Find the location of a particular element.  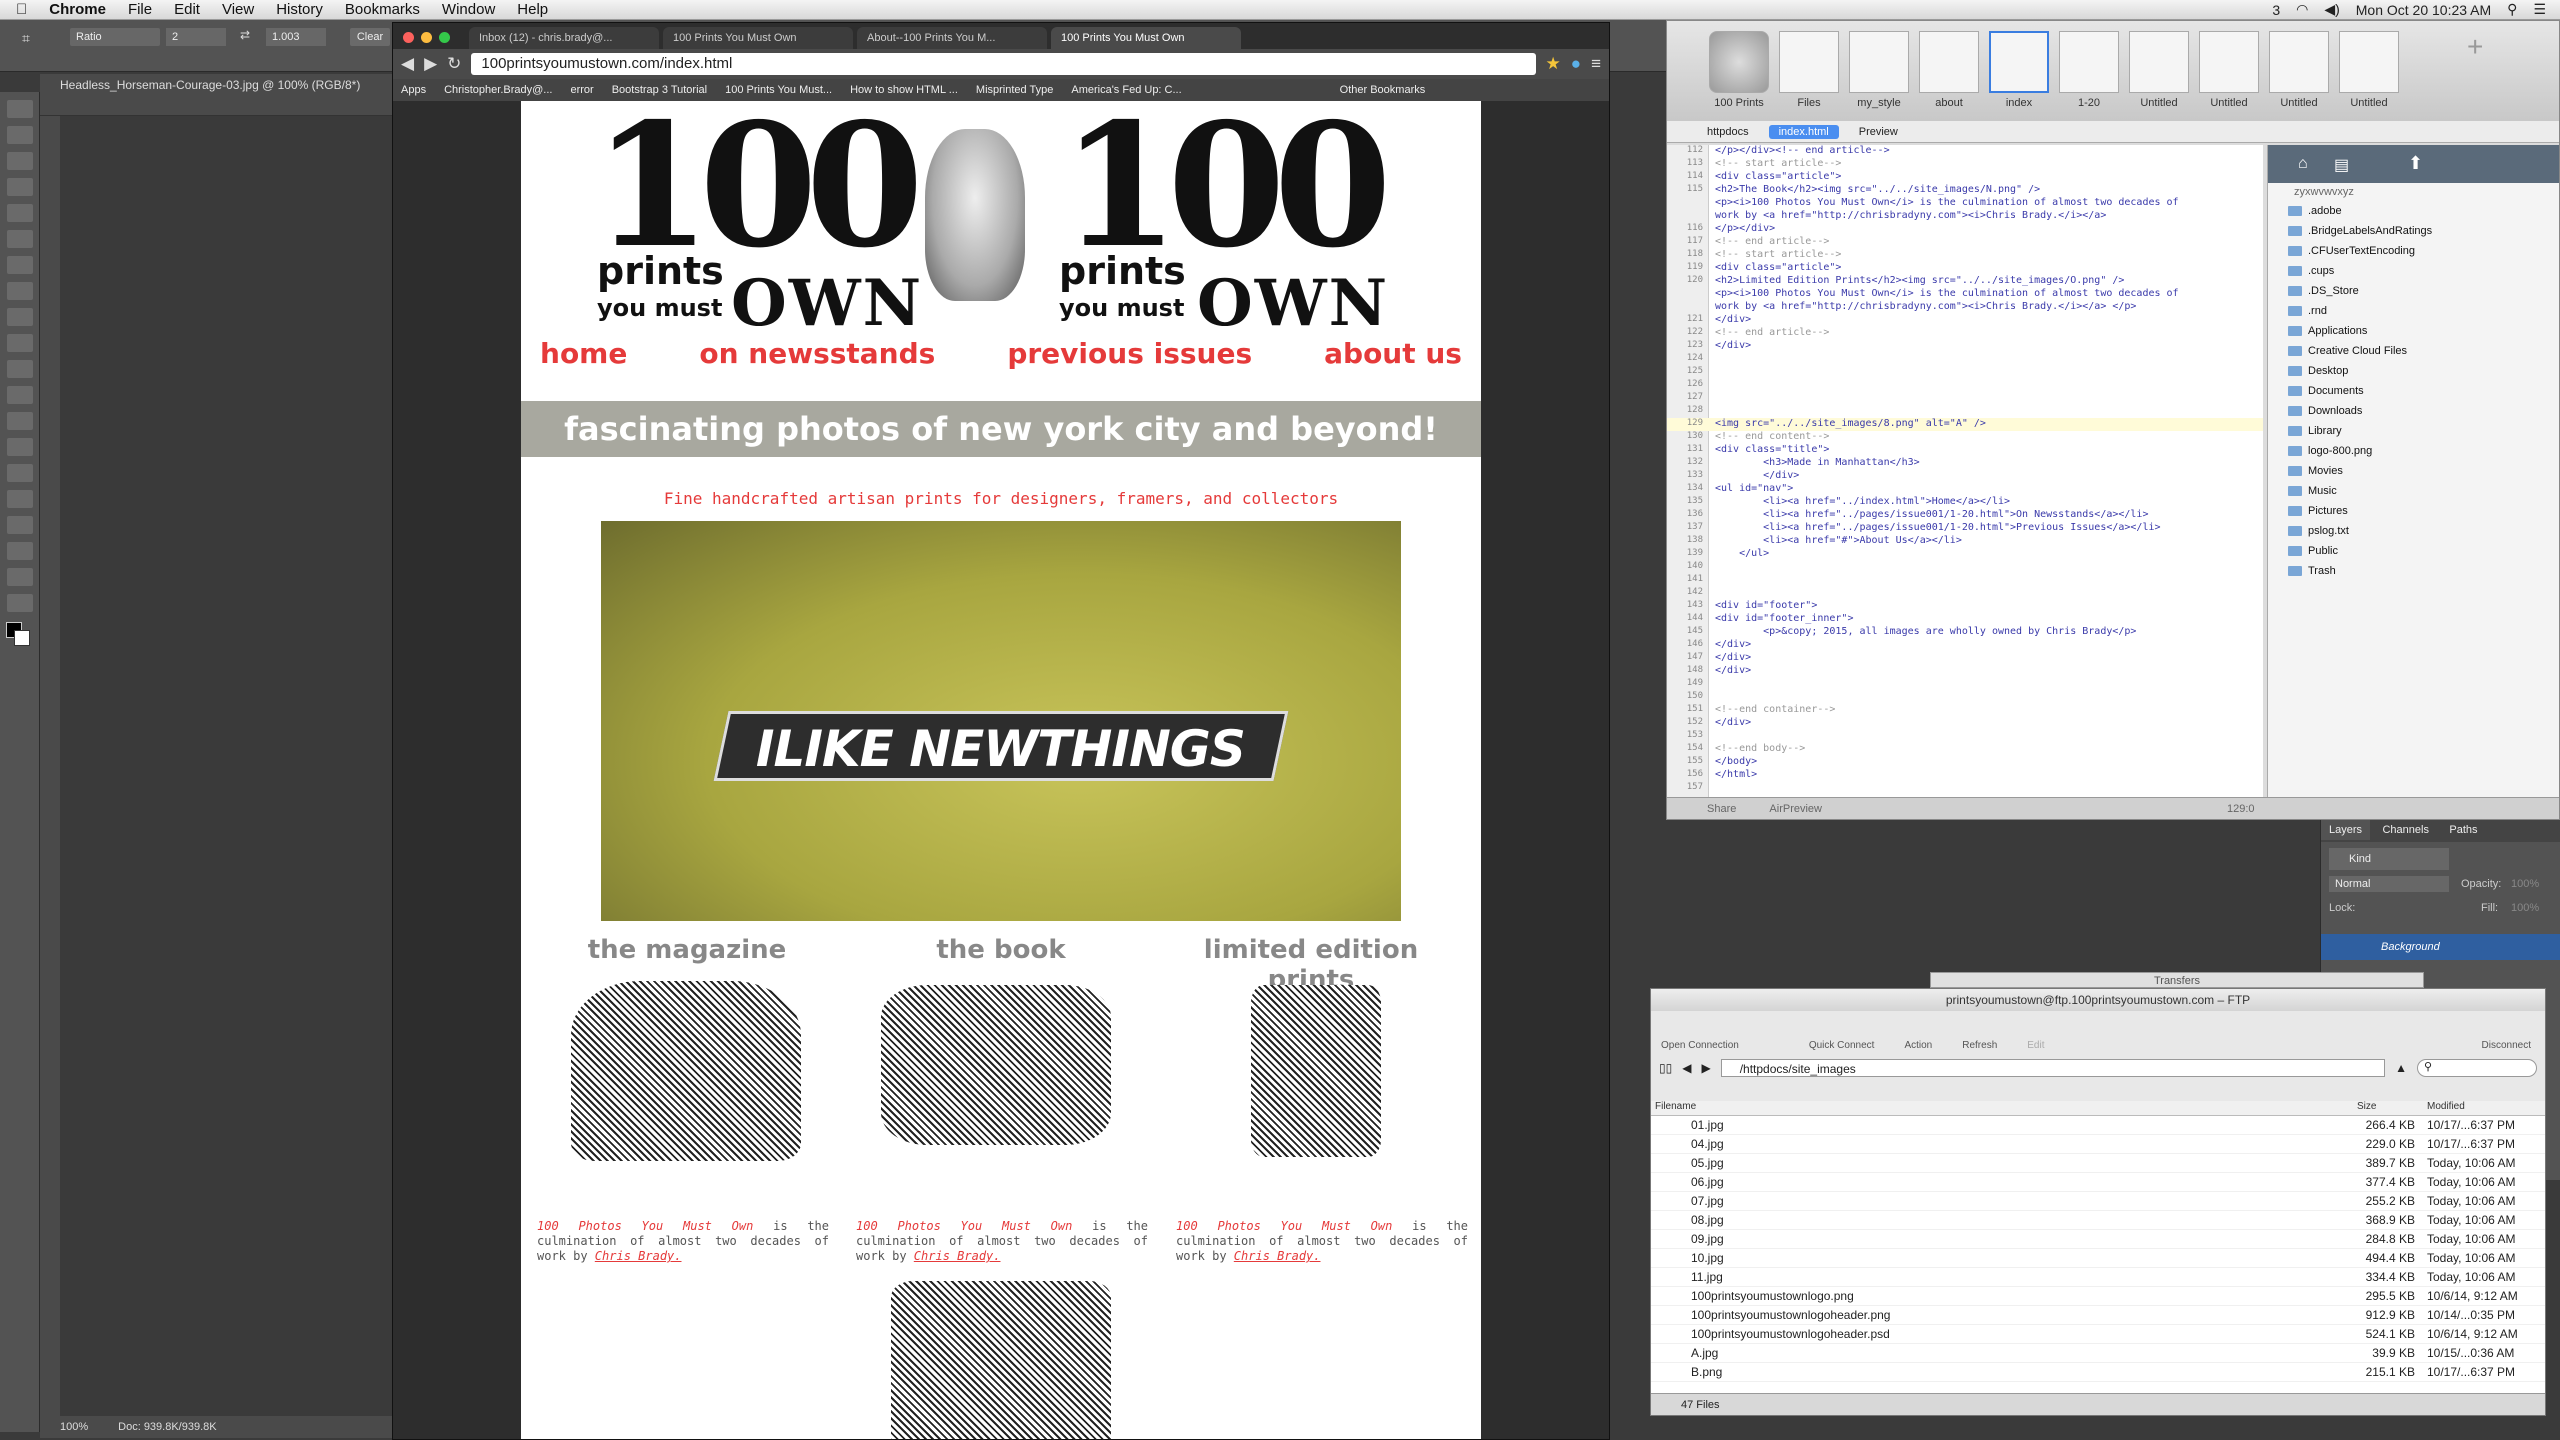

code-line: <div id="footer"> is located at coordinates (1965, 606).